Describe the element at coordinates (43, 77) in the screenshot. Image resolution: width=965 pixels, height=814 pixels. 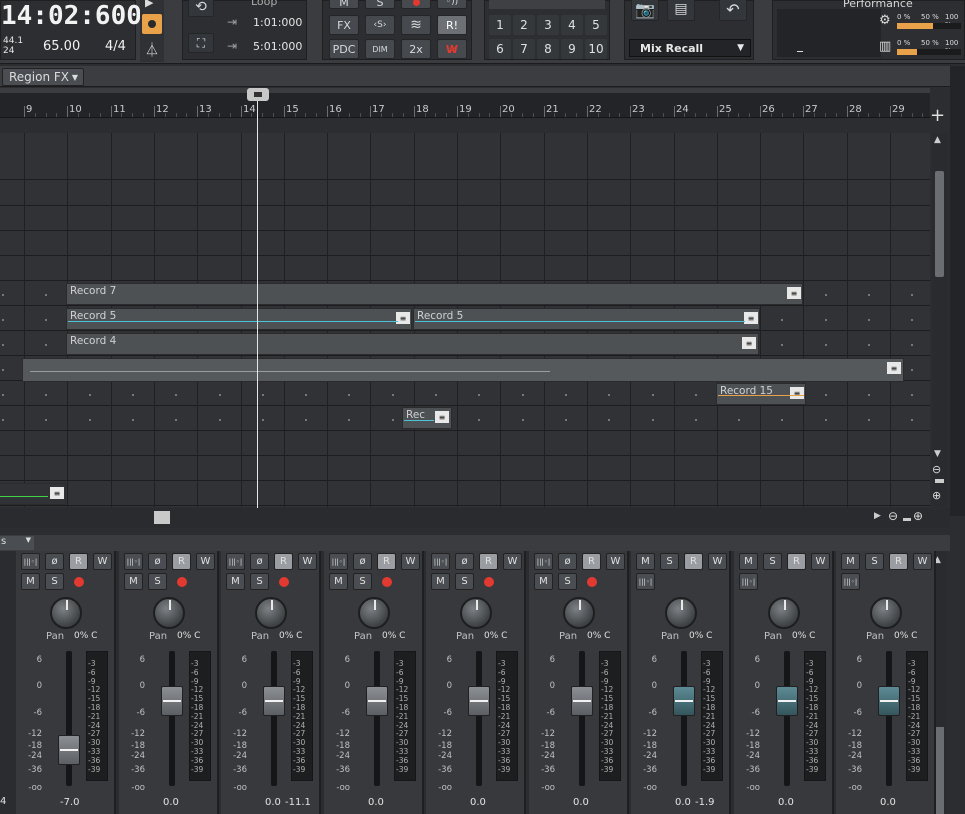
I see `region-fx-dropdown: Region FX ▼` at that location.